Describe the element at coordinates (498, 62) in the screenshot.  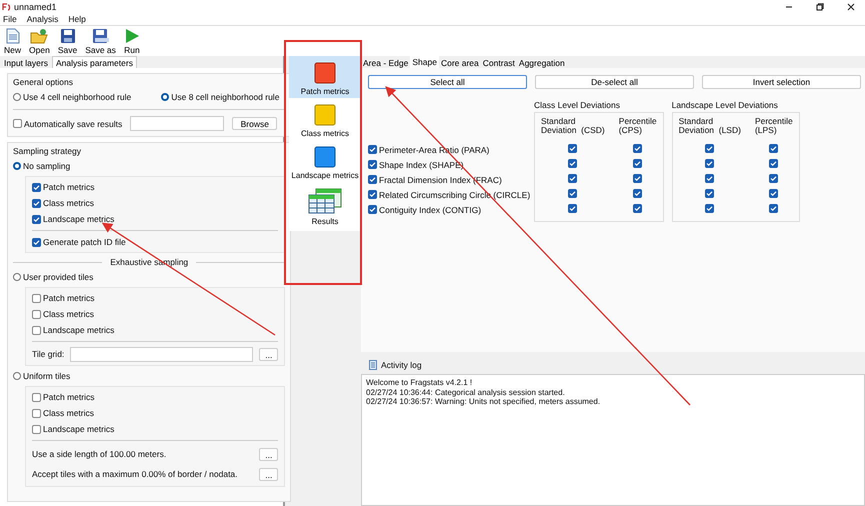
I see `tab: Contrast` at that location.